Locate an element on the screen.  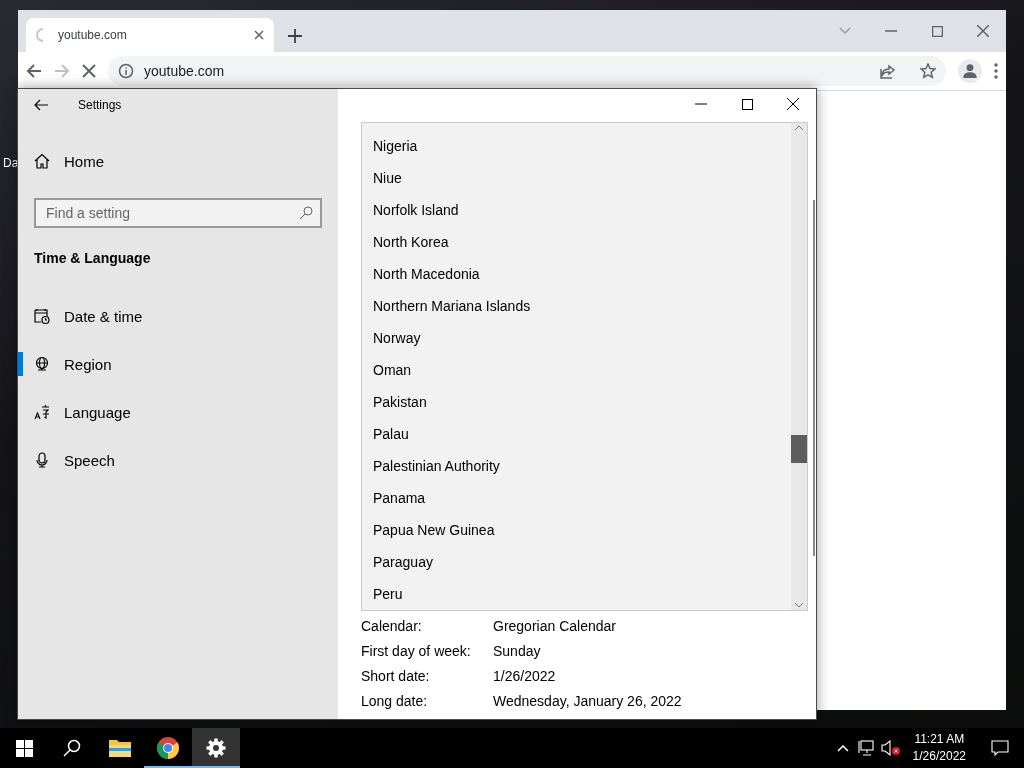
person-icon is located at coordinates (970, 71).